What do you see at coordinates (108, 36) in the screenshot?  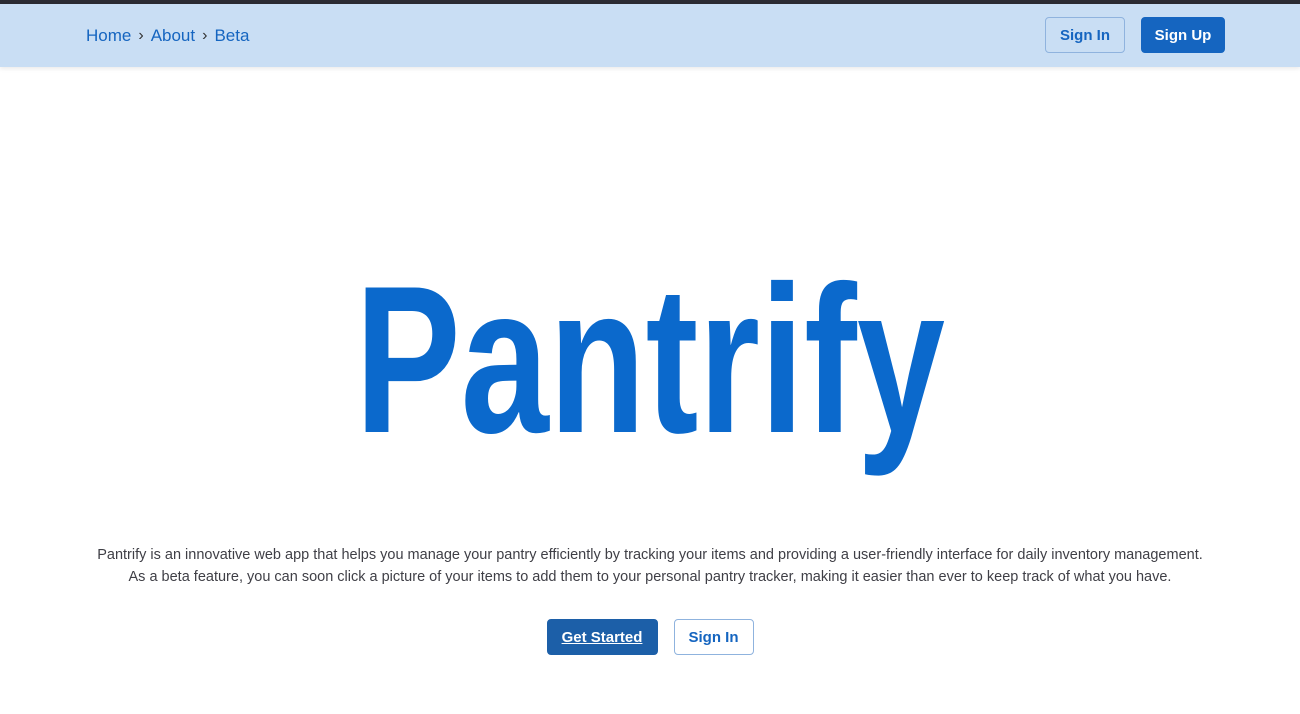 I see `breadcrumb-home-link: Home` at bounding box center [108, 36].